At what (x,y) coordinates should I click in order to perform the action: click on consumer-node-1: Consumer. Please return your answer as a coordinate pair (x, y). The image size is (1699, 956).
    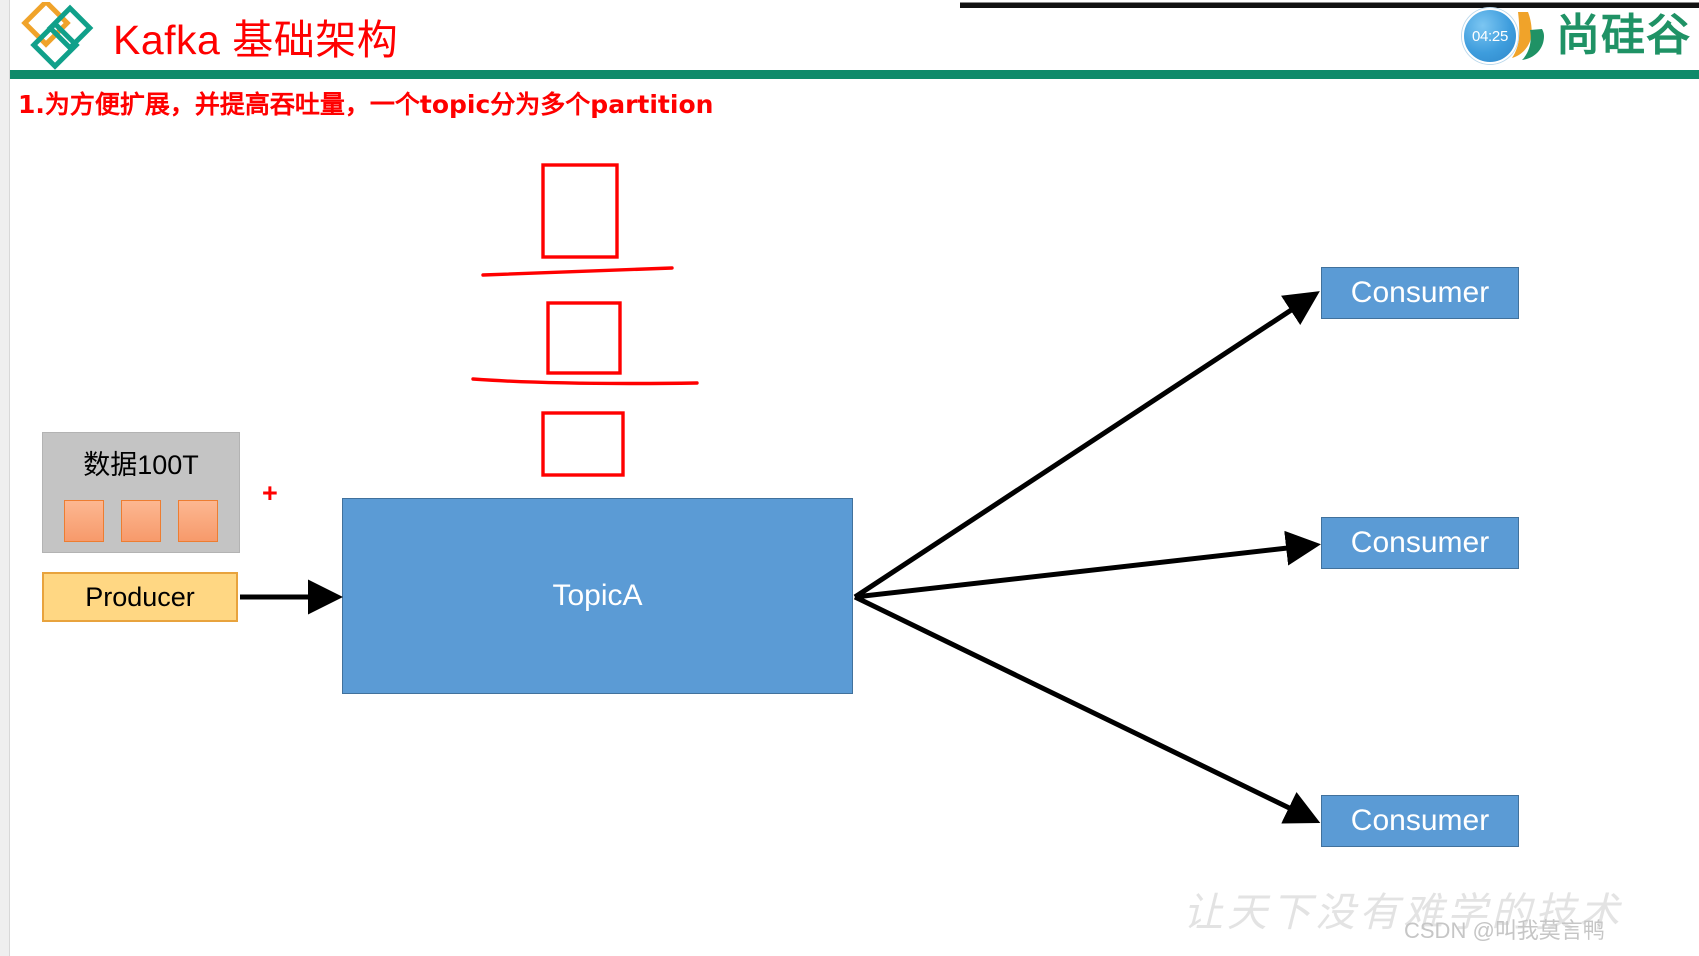
    Looking at the image, I should click on (1420, 293).